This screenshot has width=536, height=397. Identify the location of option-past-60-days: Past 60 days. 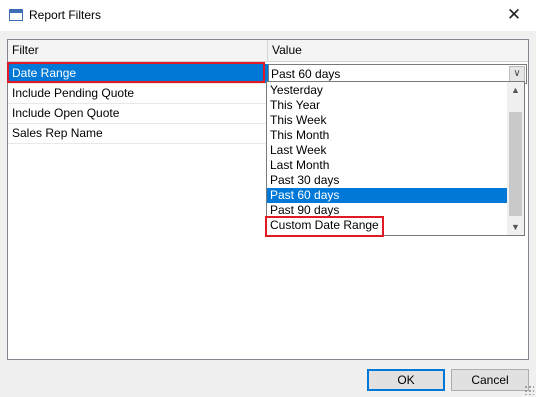
(387, 195).